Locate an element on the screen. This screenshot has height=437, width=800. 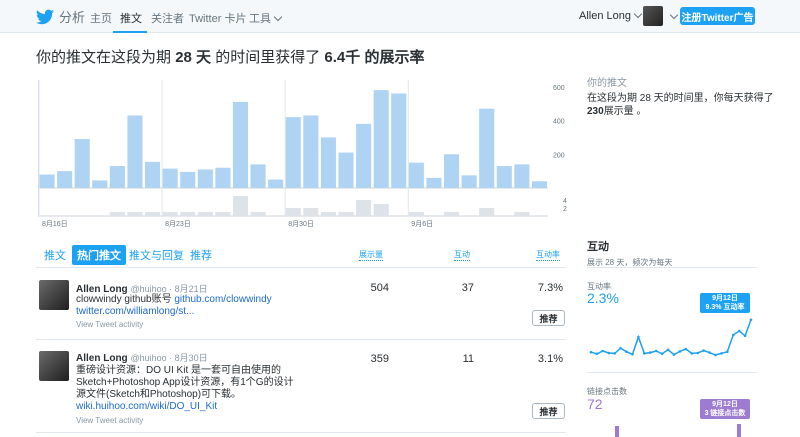
tab-tweets: 推文 is located at coordinates (55, 255).